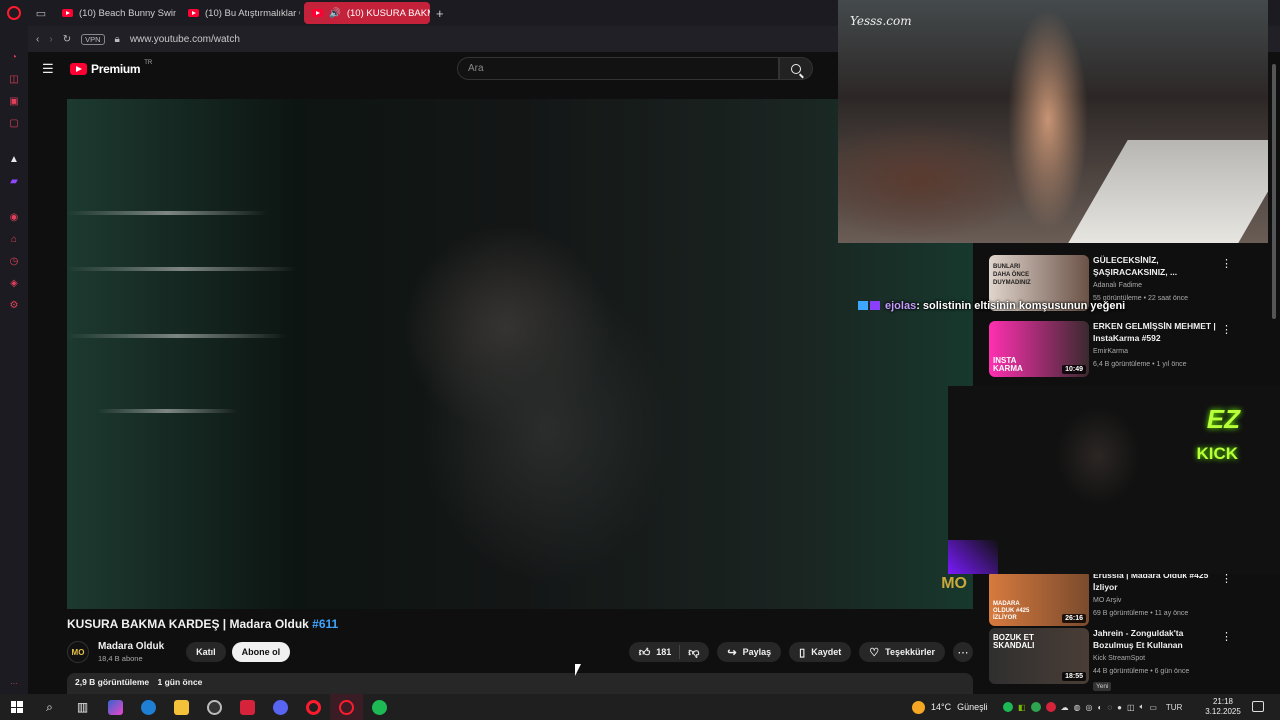 The width and height of the screenshot is (1280, 720). What do you see at coordinates (280, 707) in the screenshot?
I see `discord-icon` at bounding box center [280, 707].